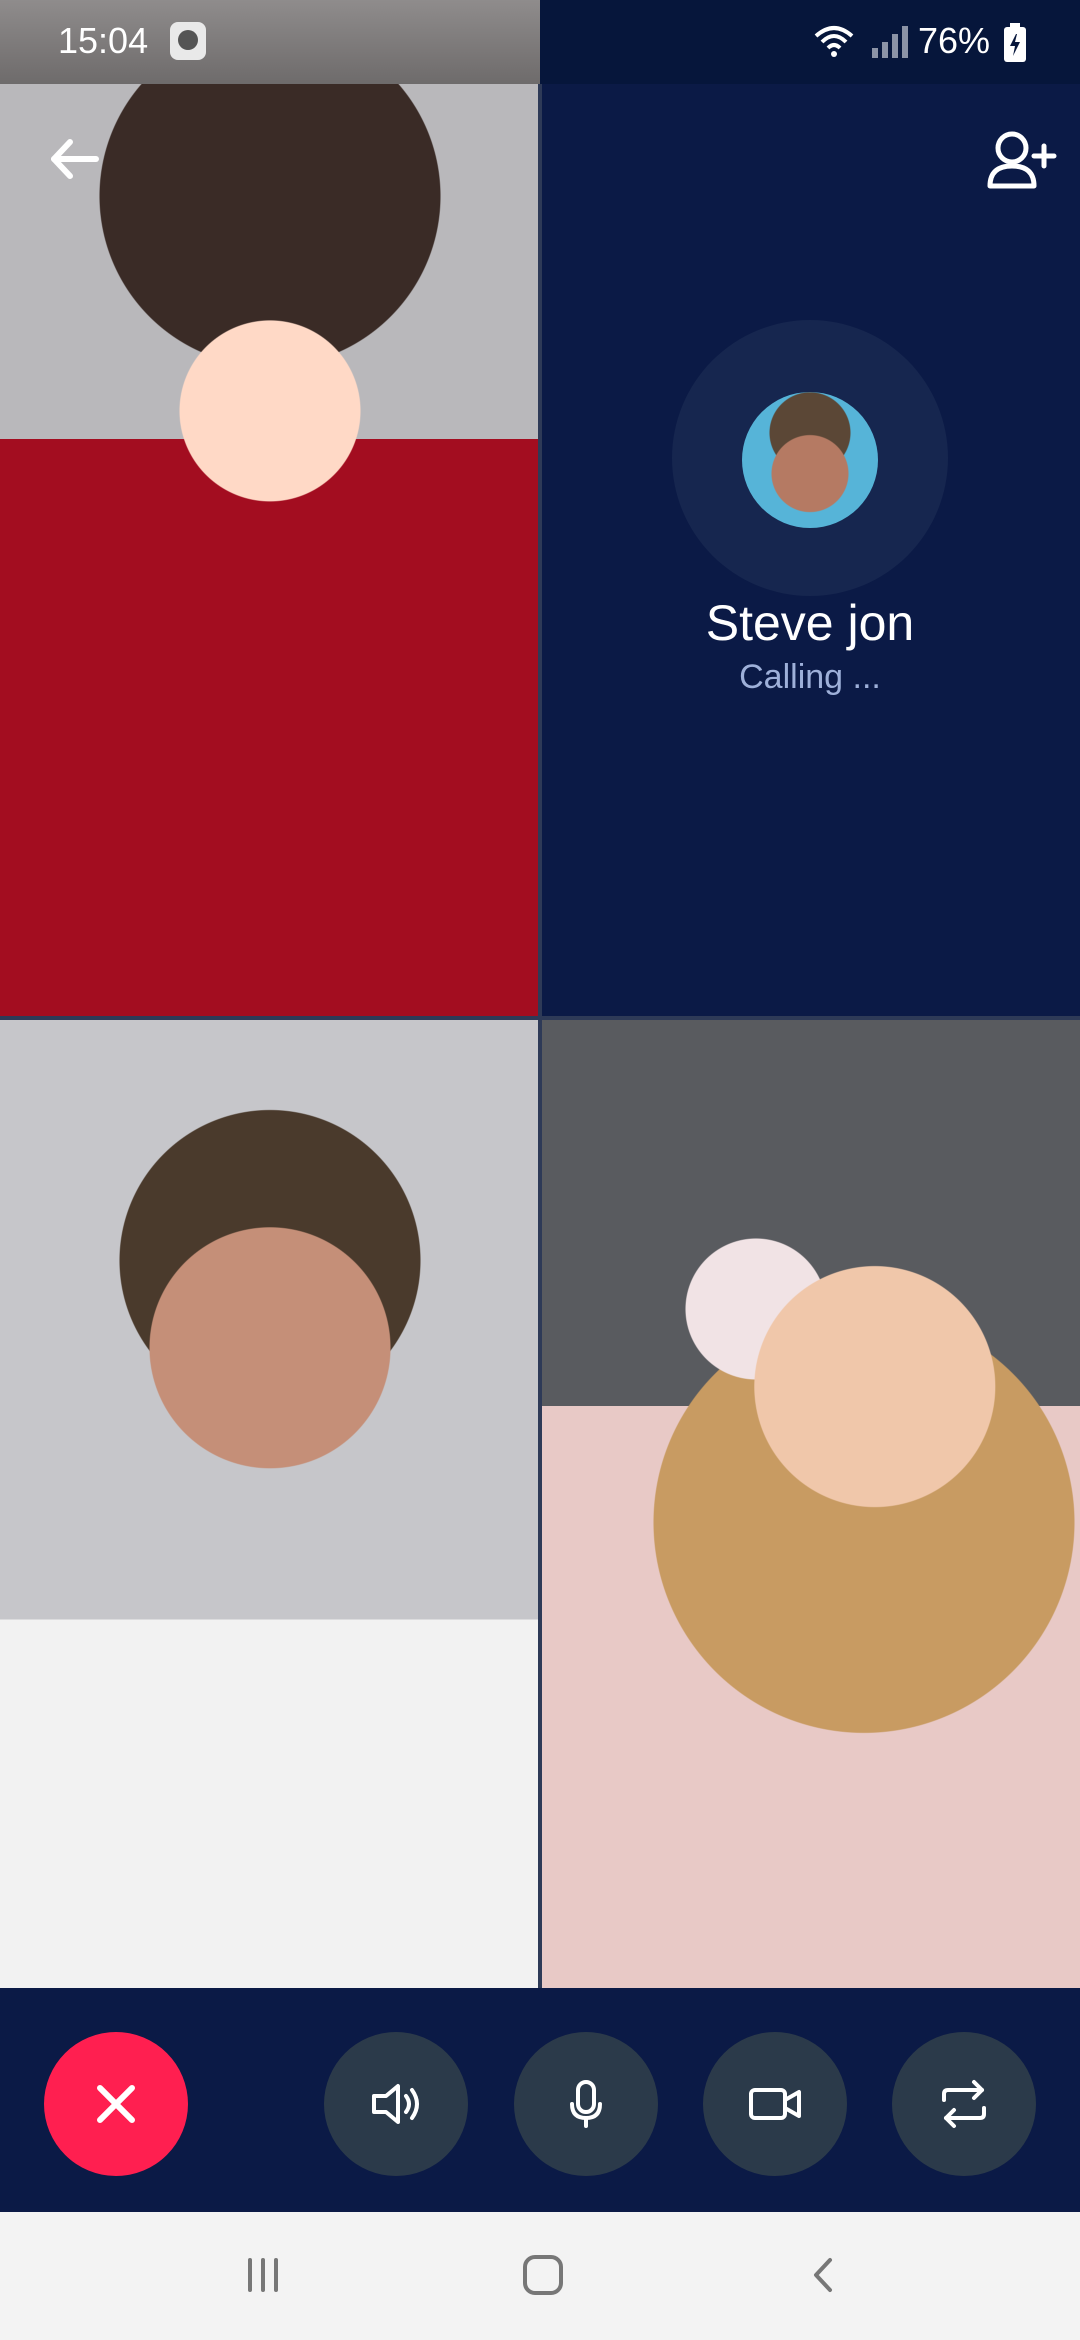 The width and height of the screenshot is (1080, 2340). I want to click on home-icon, so click(543, 2275).